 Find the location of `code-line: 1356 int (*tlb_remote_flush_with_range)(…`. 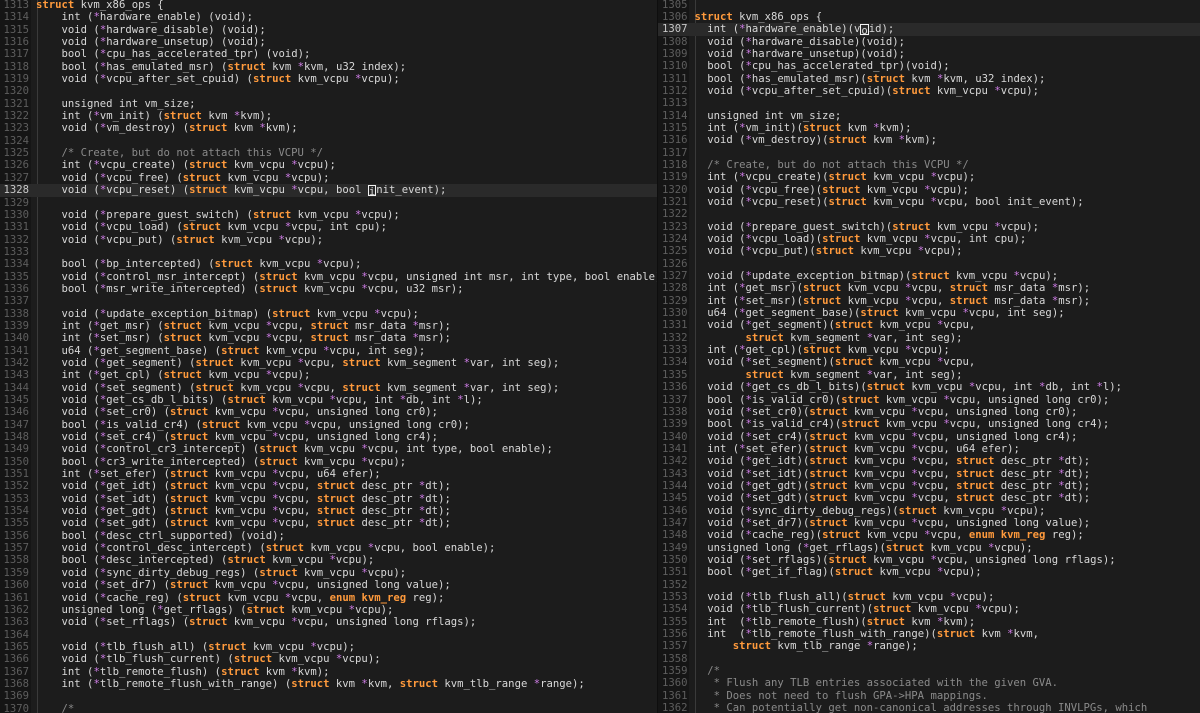

code-line: 1356 int (*tlb_remote_flush_with_range)(… is located at coordinates (929, 634).